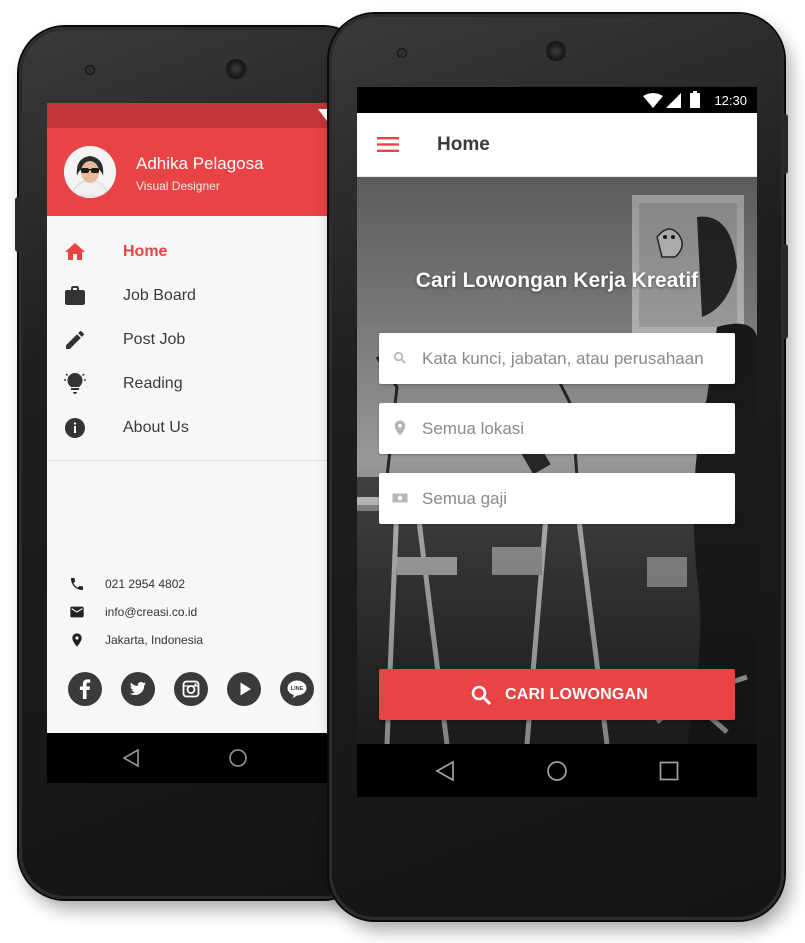 Image resolution: width=805 pixels, height=943 pixels. What do you see at coordinates (187, 115) in the screenshot?
I see `status-bar` at bounding box center [187, 115].